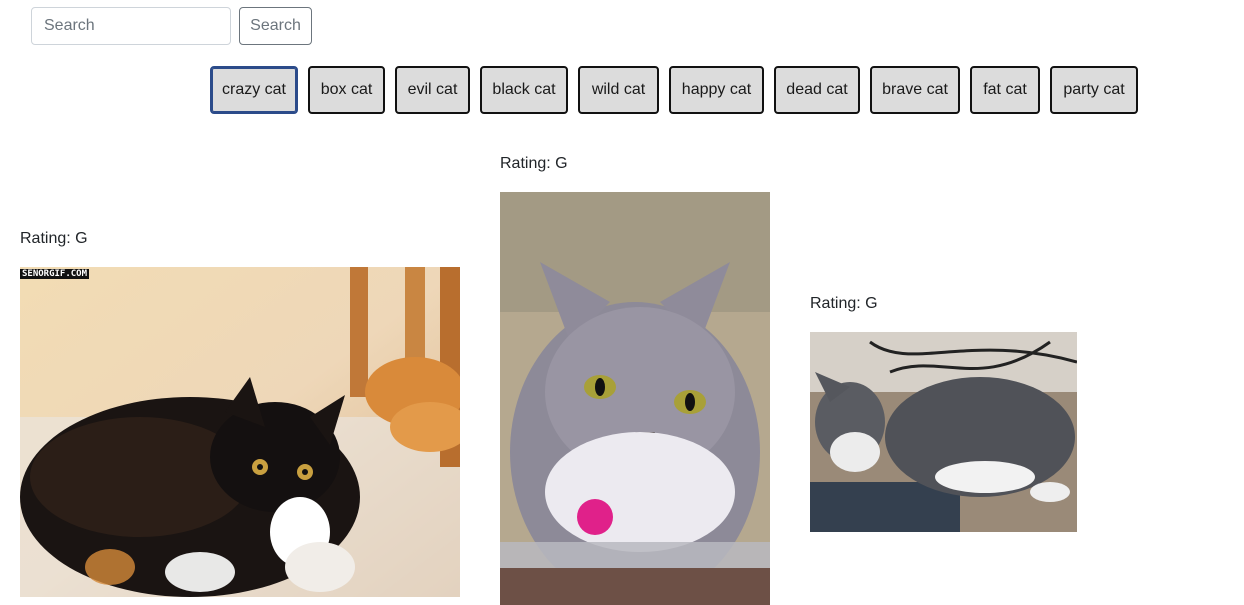 The height and width of the screenshot is (605, 1244). I want to click on tag-button-crazy-cat: crazy cat, so click(254, 90).